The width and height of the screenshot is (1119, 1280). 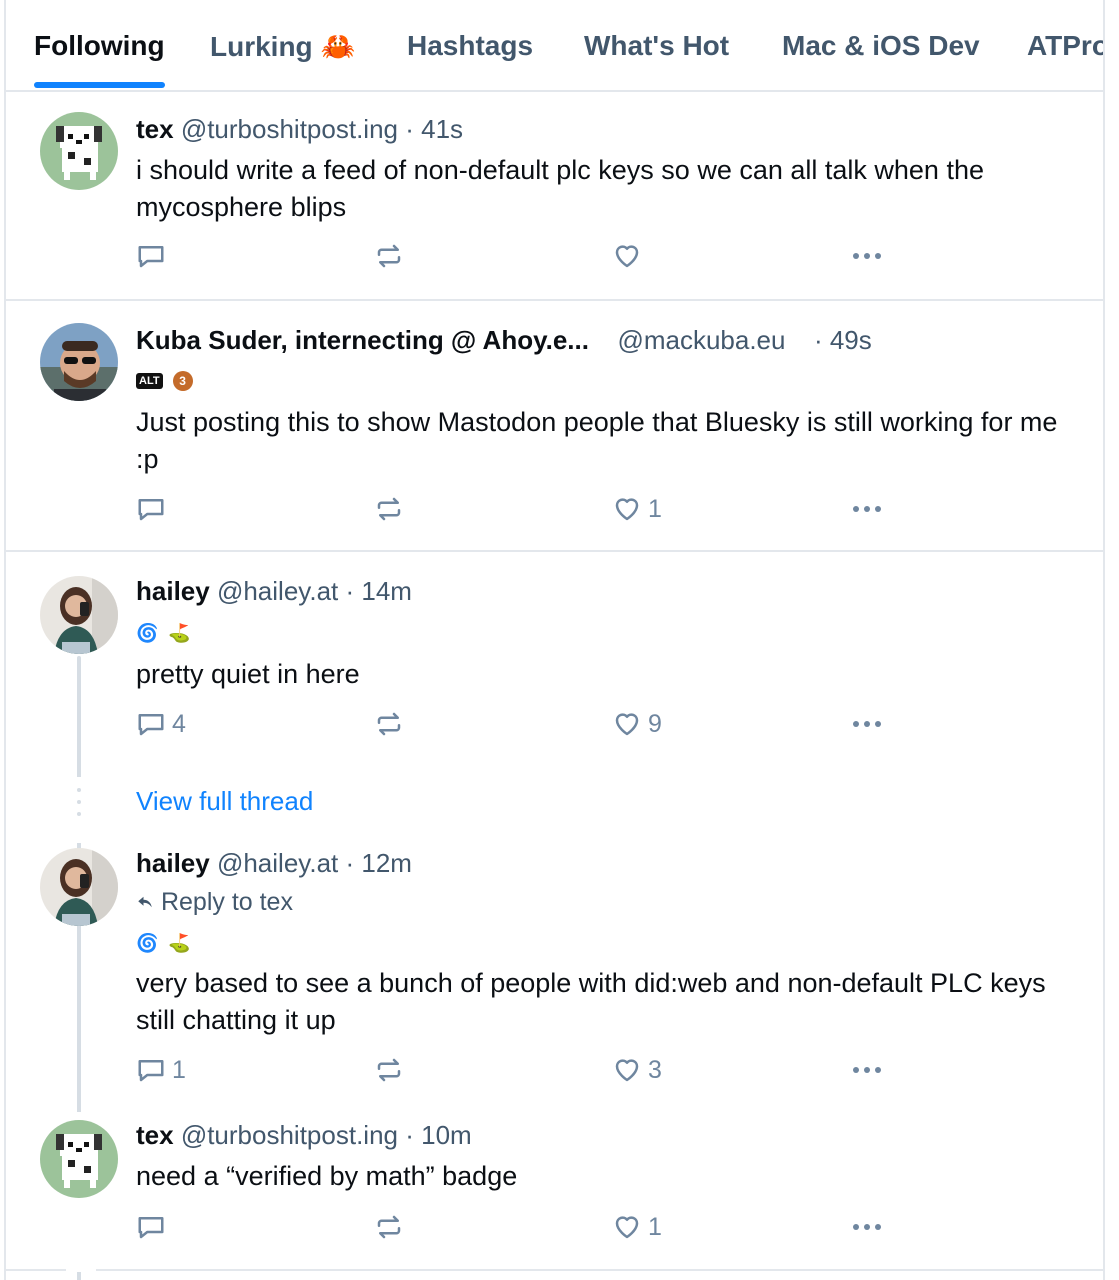 I want to click on medal-icon: 3, so click(x=182, y=381).